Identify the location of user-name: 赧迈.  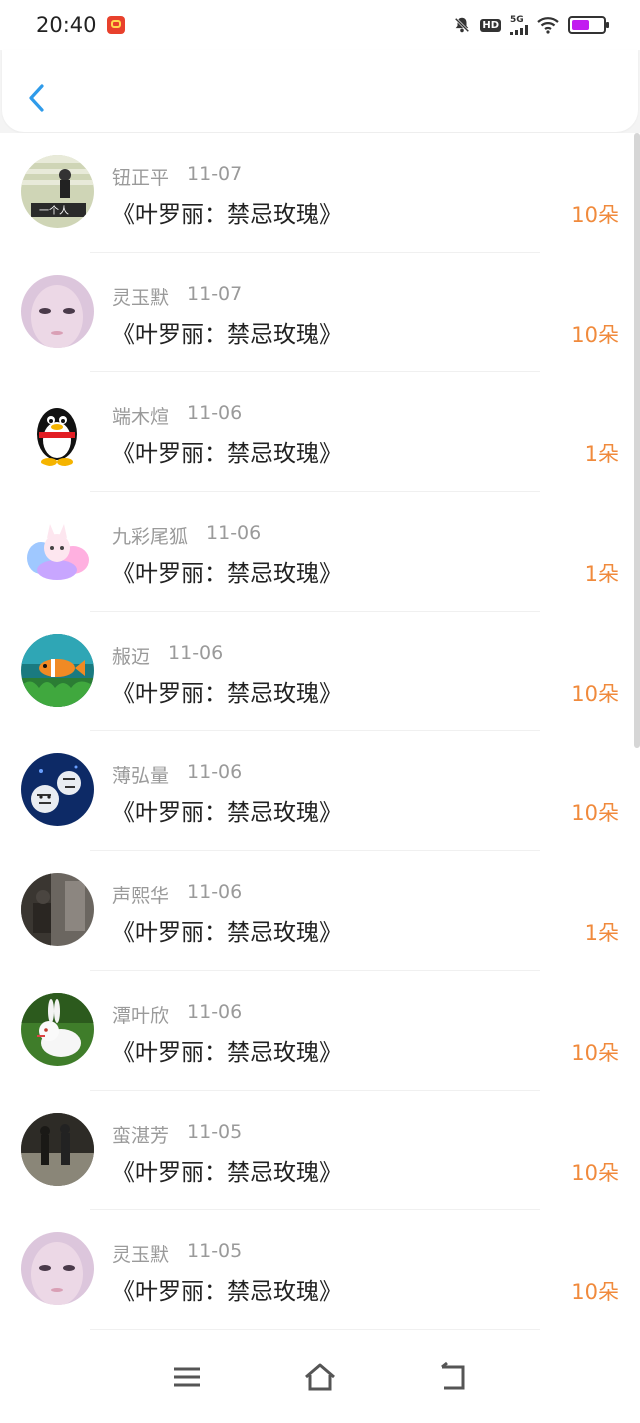
(131, 656).